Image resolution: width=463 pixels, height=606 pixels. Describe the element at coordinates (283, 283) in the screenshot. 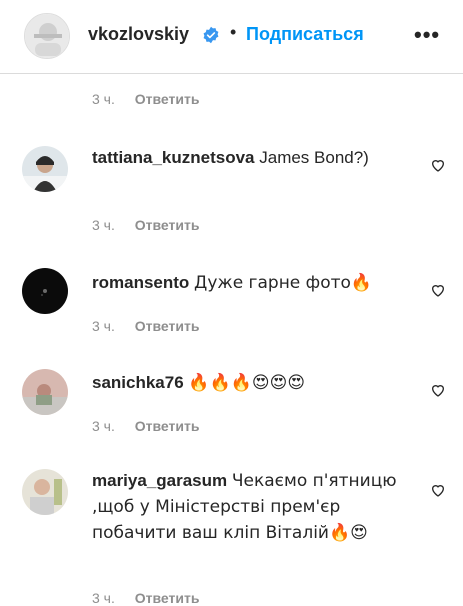

I see `comment-text: Дуже гарне фото🔥` at that location.